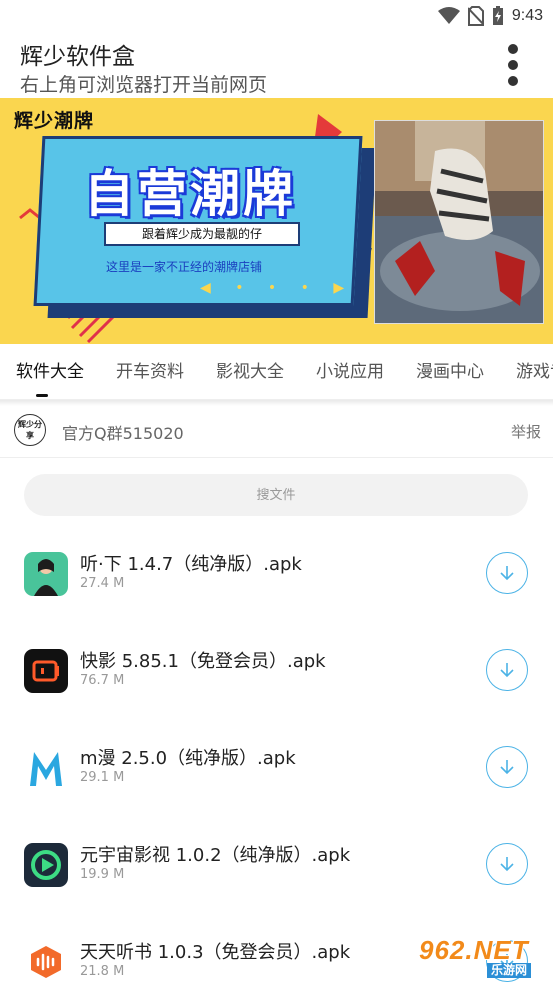 The image size is (553, 983). What do you see at coordinates (450, 371) in the screenshot?
I see `tab-comics: 漫画中心` at bounding box center [450, 371].